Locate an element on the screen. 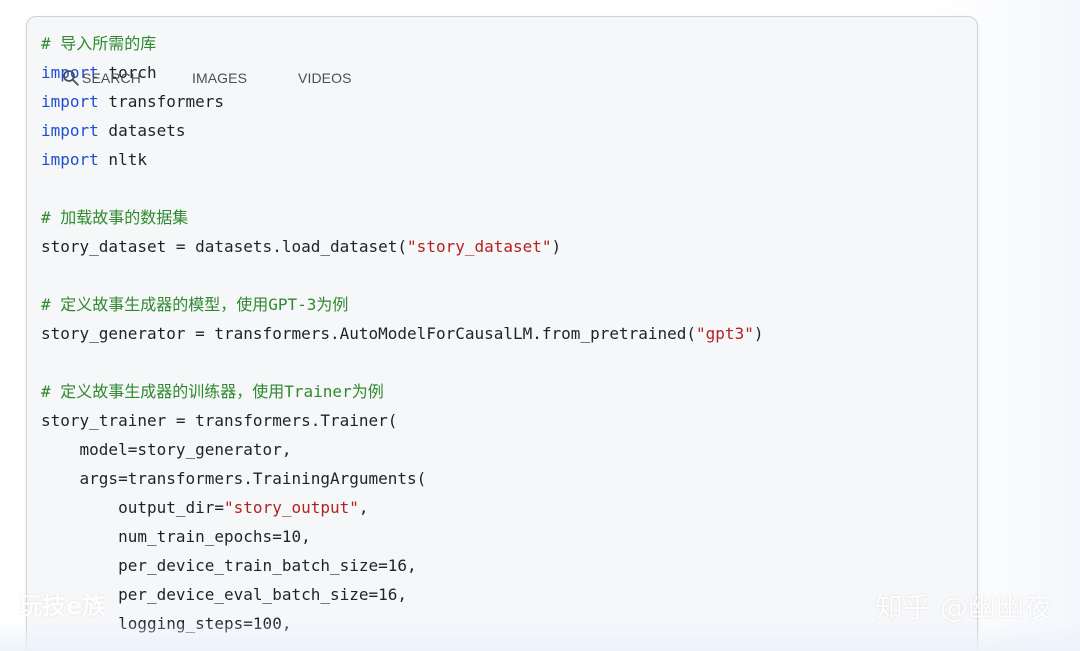 This screenshot has width=1080, height=651. code-token: transformers is located at coordinates (161, 101).